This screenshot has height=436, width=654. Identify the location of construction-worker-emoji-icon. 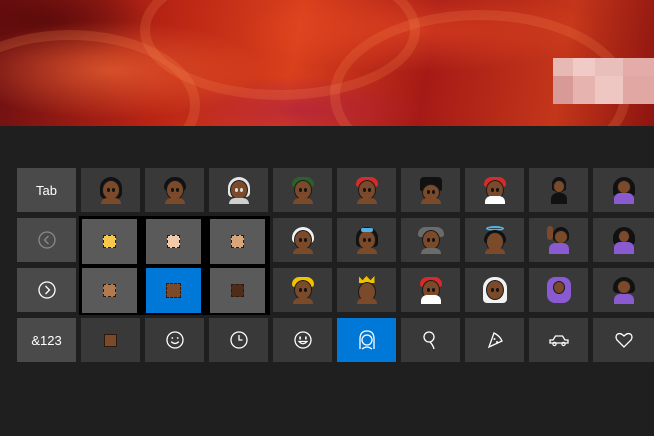
(303, 290).